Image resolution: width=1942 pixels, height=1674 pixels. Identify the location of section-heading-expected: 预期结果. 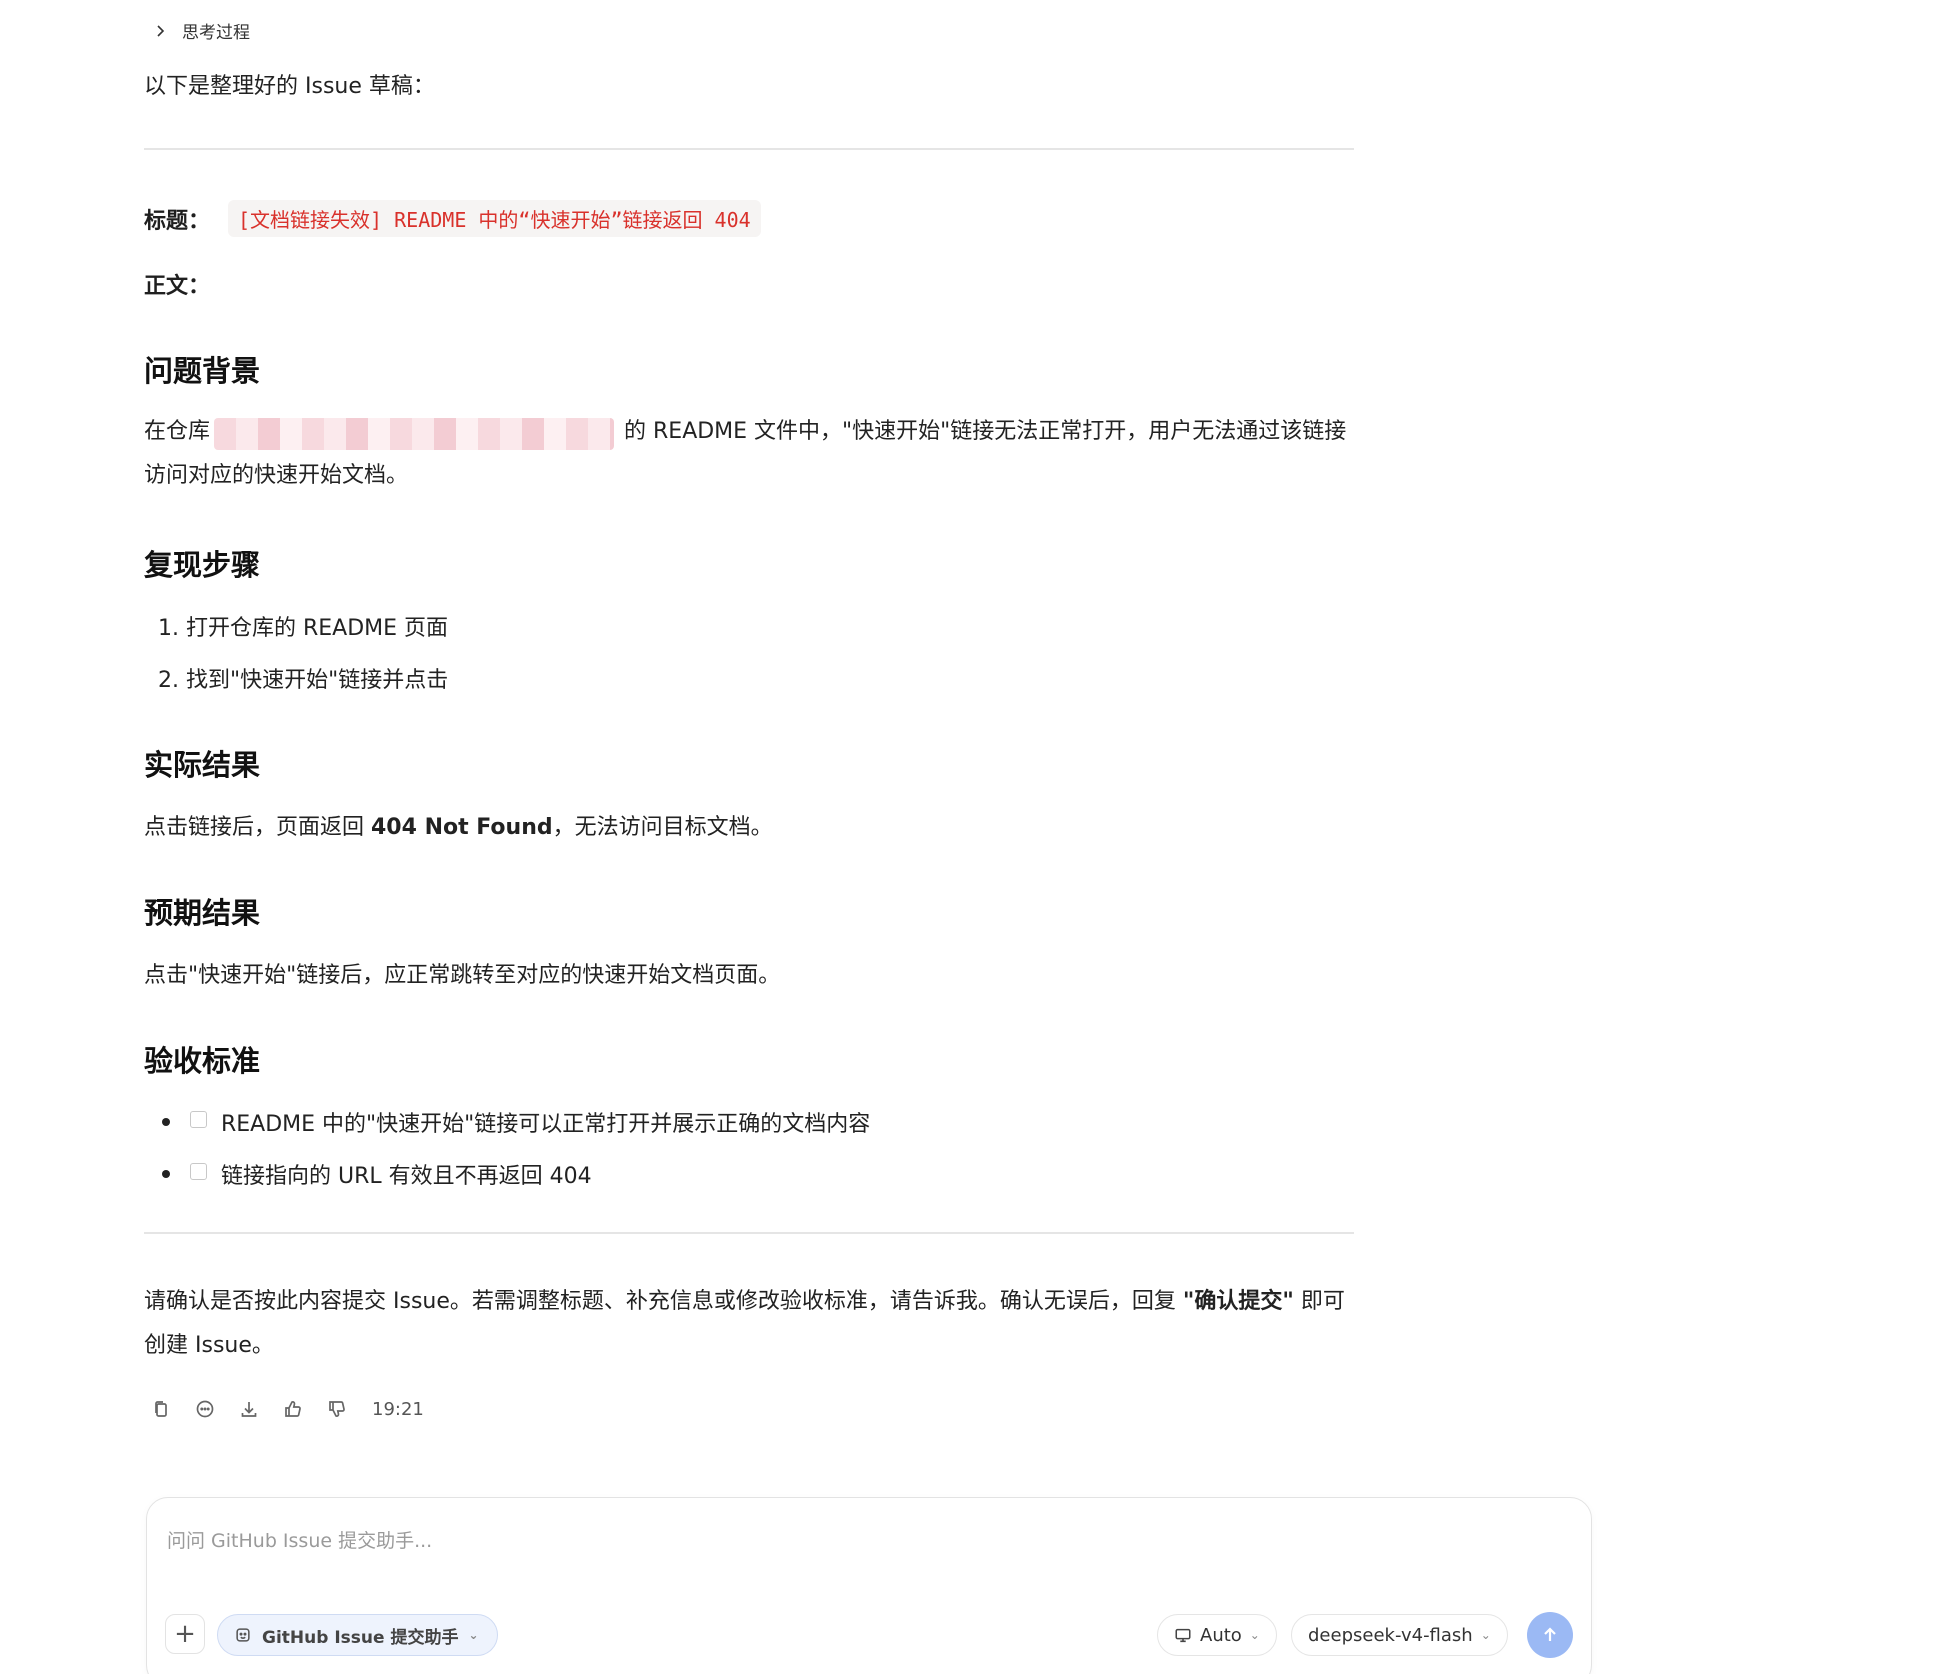
(202, 913).